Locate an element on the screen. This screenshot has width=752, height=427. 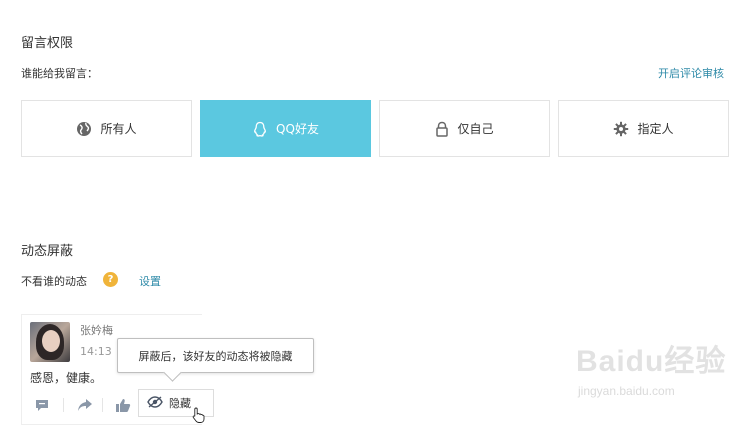
option-only-me: 仅自己 is located at coordinates (464, 128).